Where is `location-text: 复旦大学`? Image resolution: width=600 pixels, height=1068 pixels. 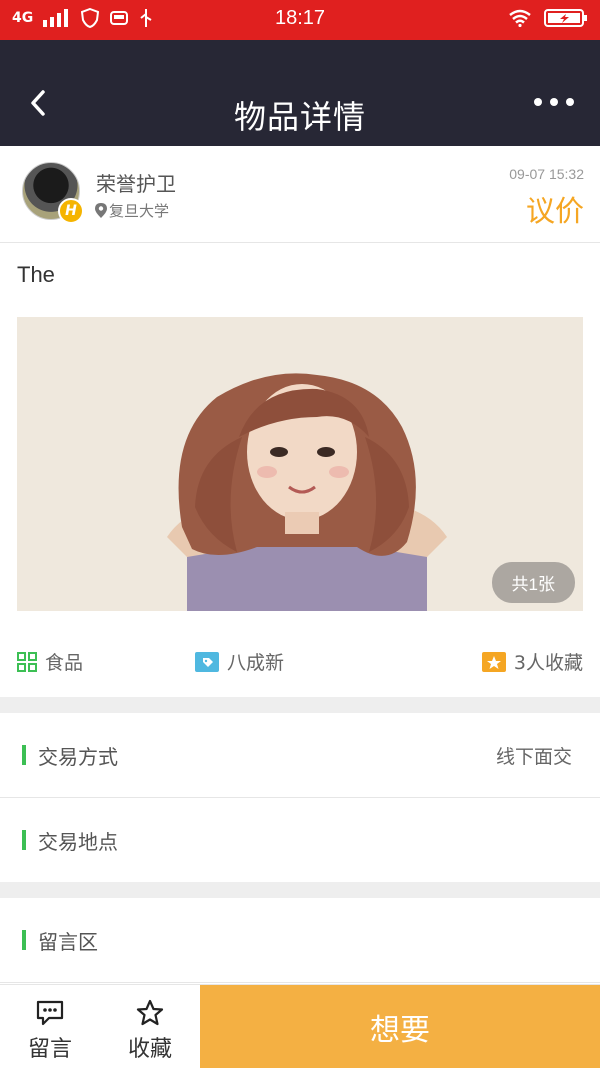
location-text: 复旦大学 is located at coordinates (139, 211).